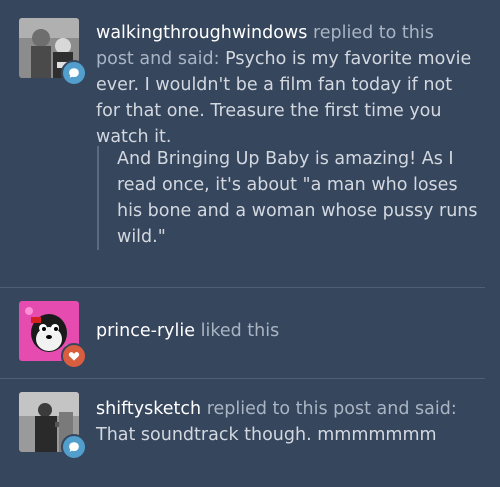  What do you see at coordinates (148, 409) in the screenshot?
I see `username-link: shiftysketch` at bounding box center [148, 409].